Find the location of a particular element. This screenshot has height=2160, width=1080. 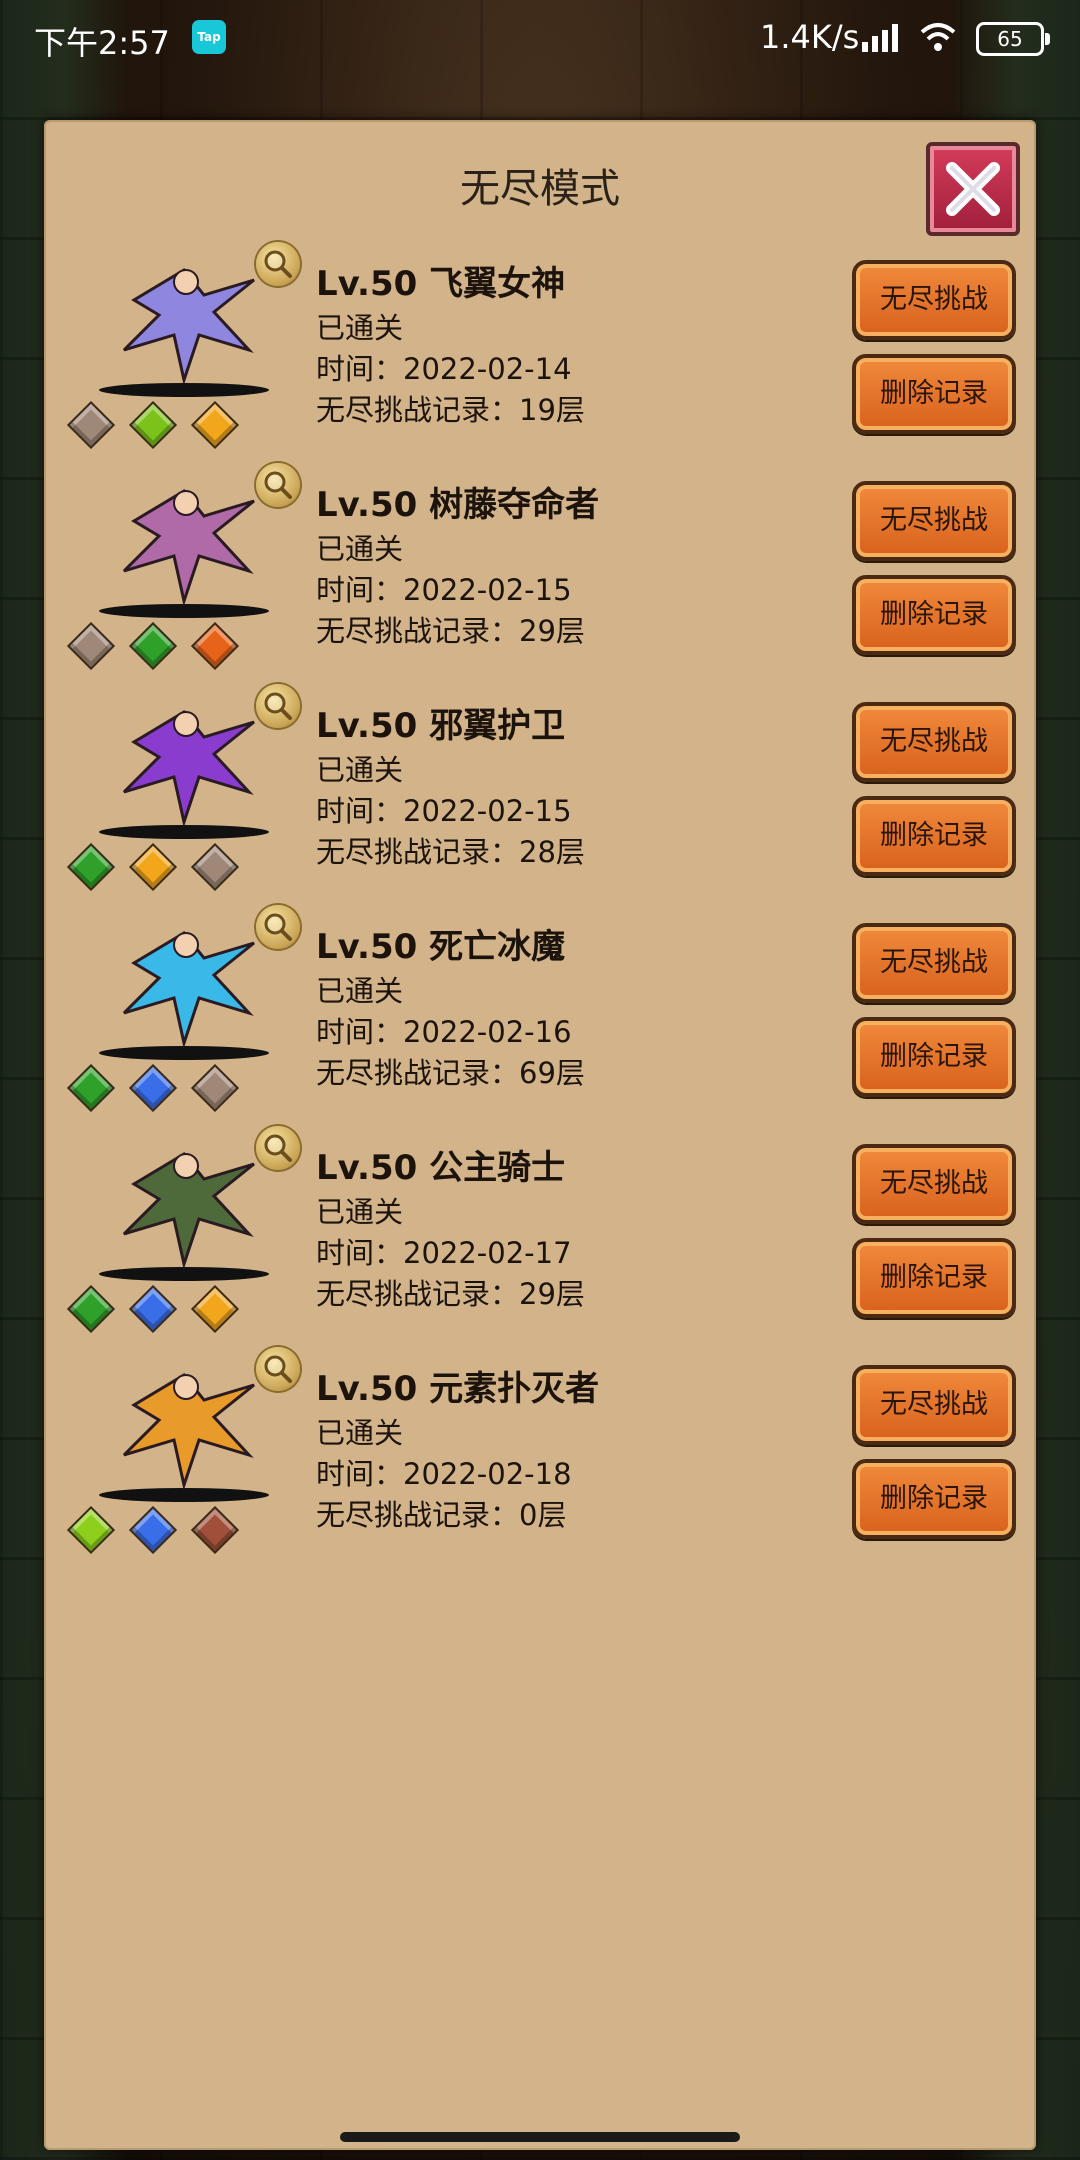

hero-name: Lv.50 公主骑士 is located at coordinates (441, 1168).